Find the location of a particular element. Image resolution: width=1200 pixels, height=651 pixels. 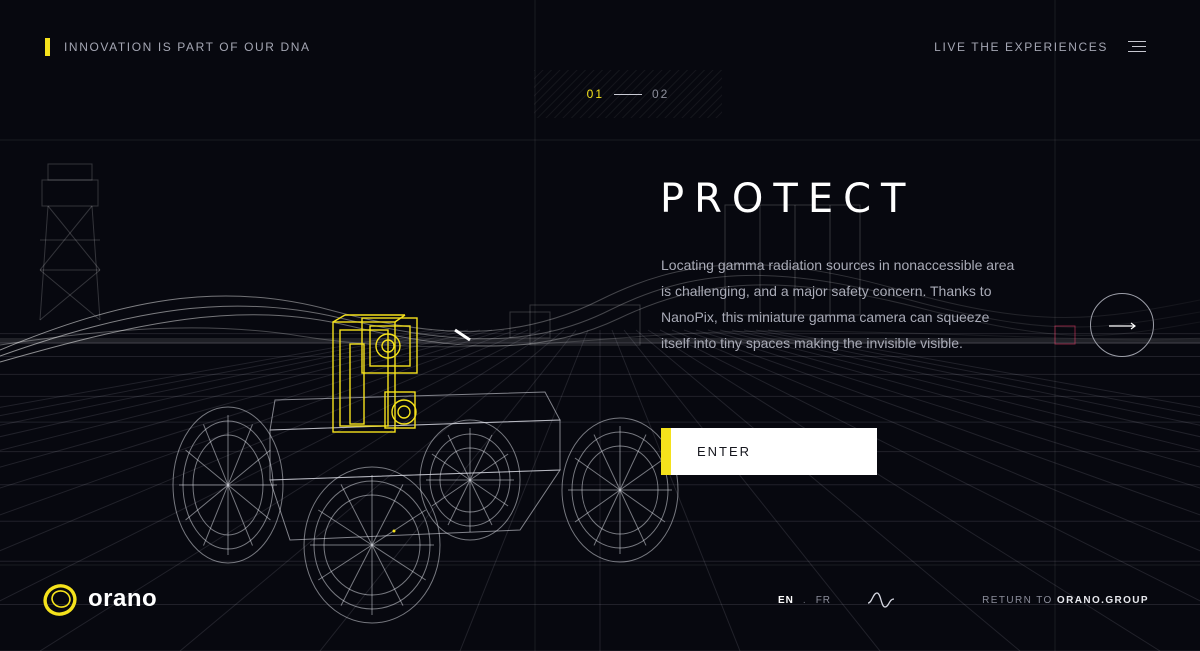

pager-divider is located at coordinates (628, 94).